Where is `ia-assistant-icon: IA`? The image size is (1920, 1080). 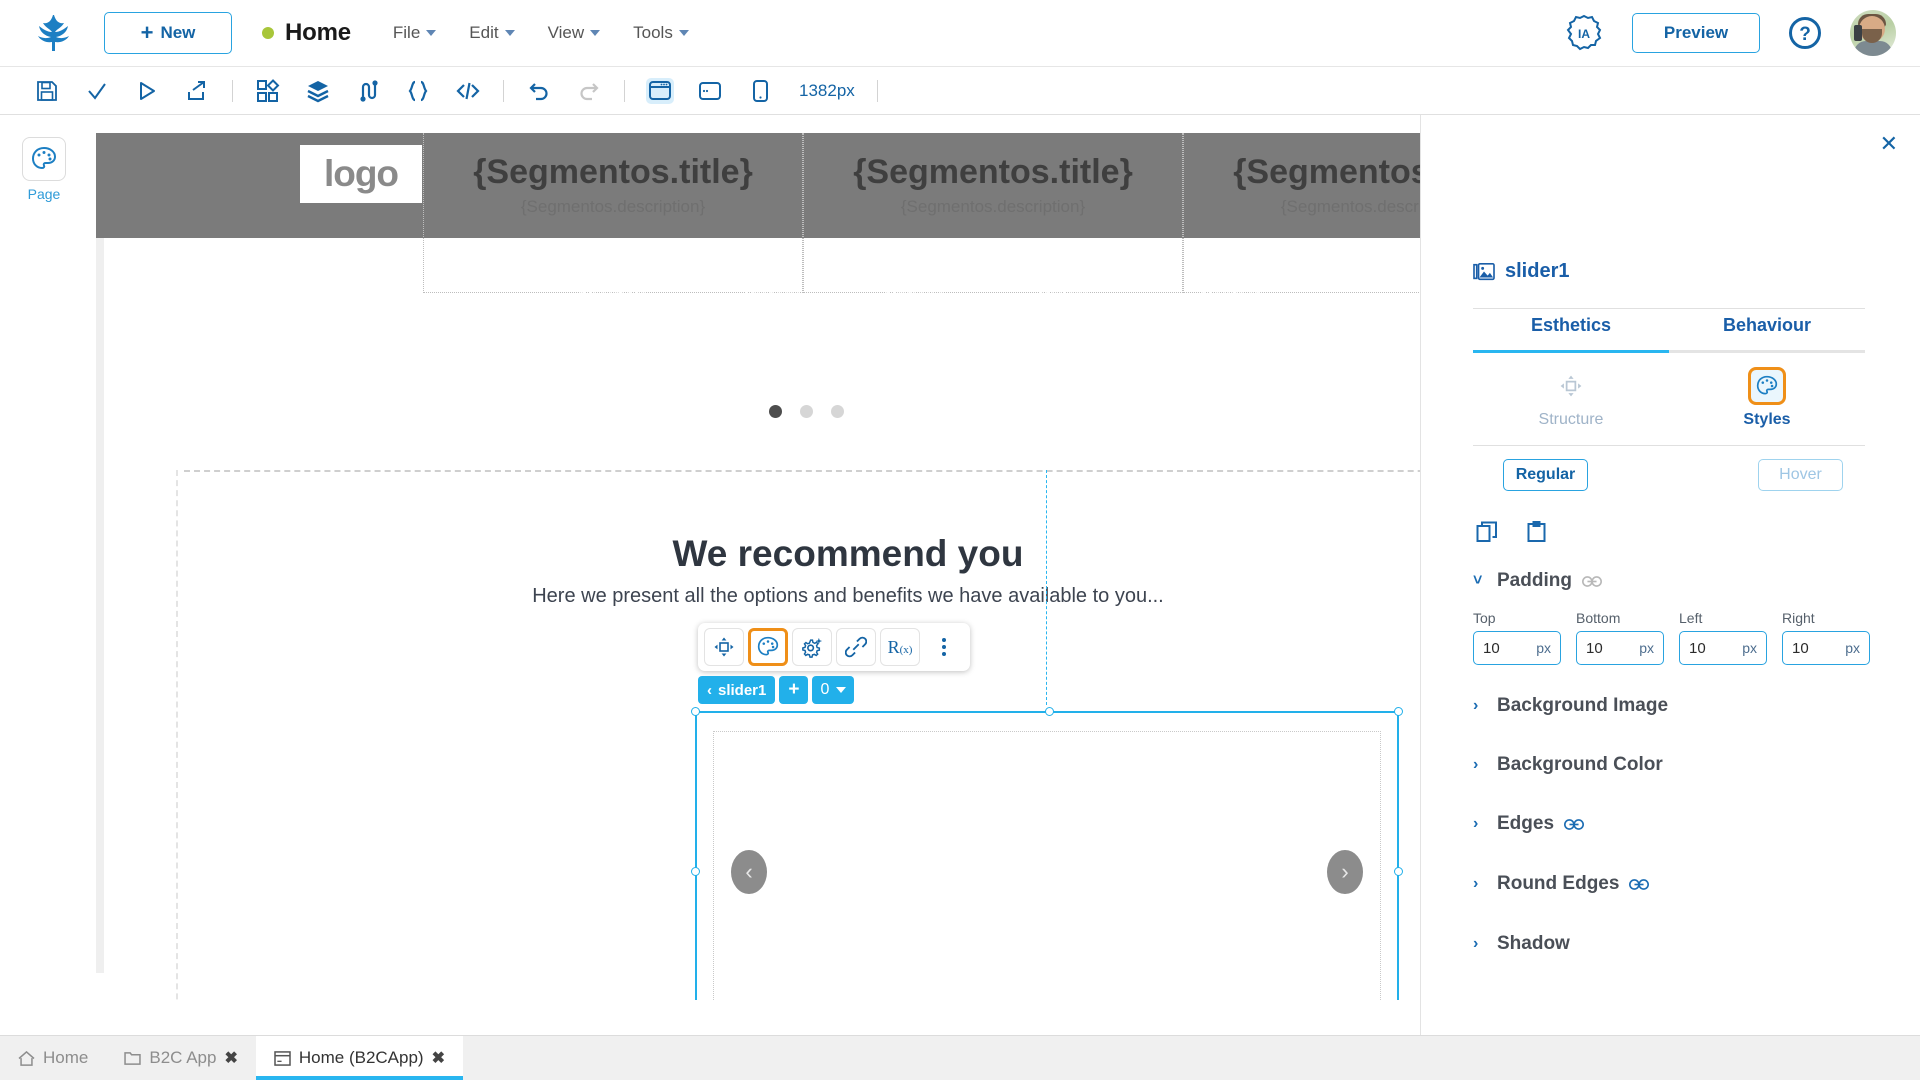
ia-assistant-icon: IA is located at coordinates (1584, 33).